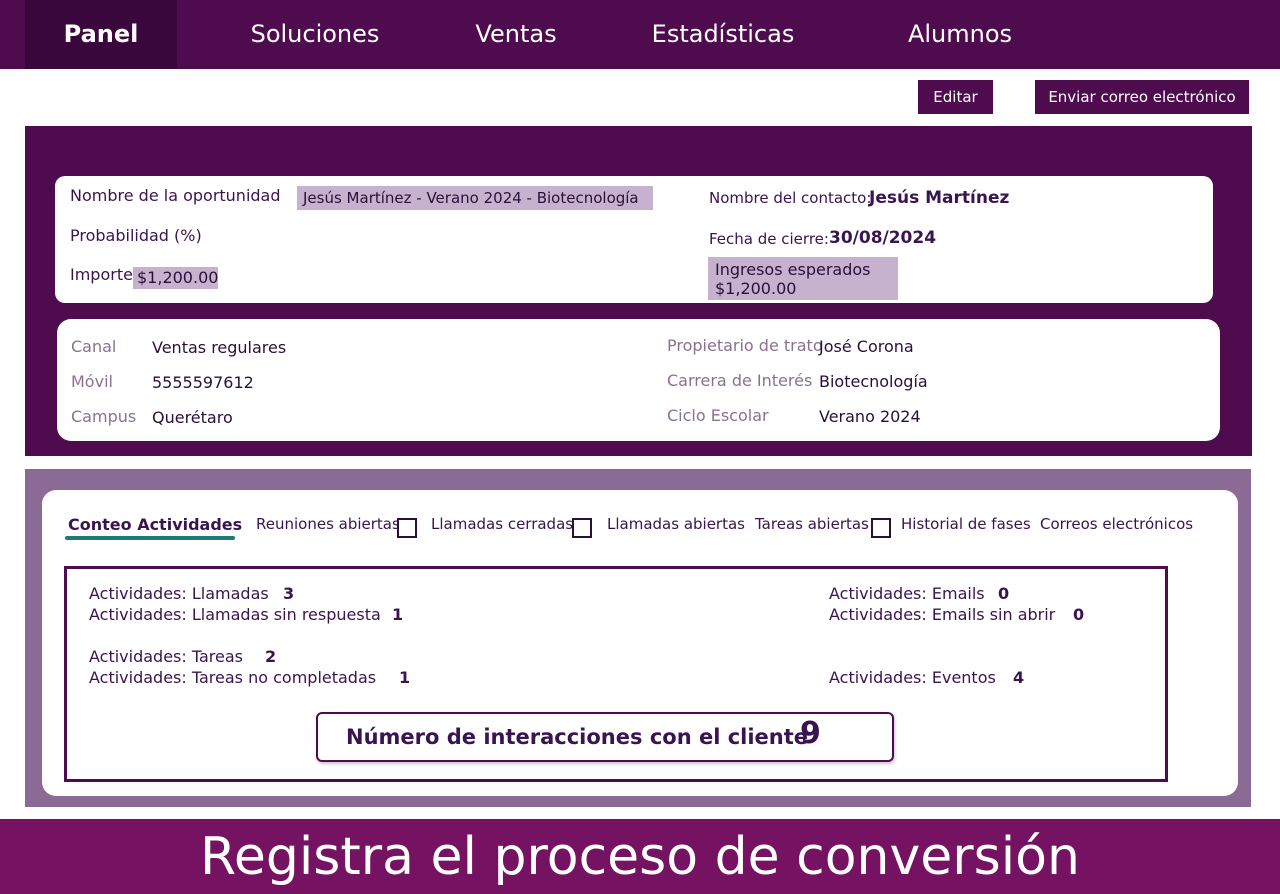  I want to click on opportunity-name-label: Nombre de la oportunidad, so click(175, 195).